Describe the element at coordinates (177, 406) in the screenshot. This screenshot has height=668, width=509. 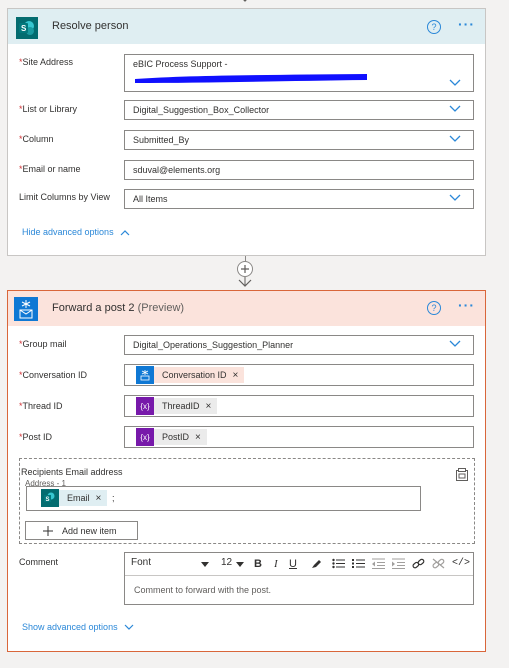
I see `thread-id-token: {x} ThreadID ×` at that location.